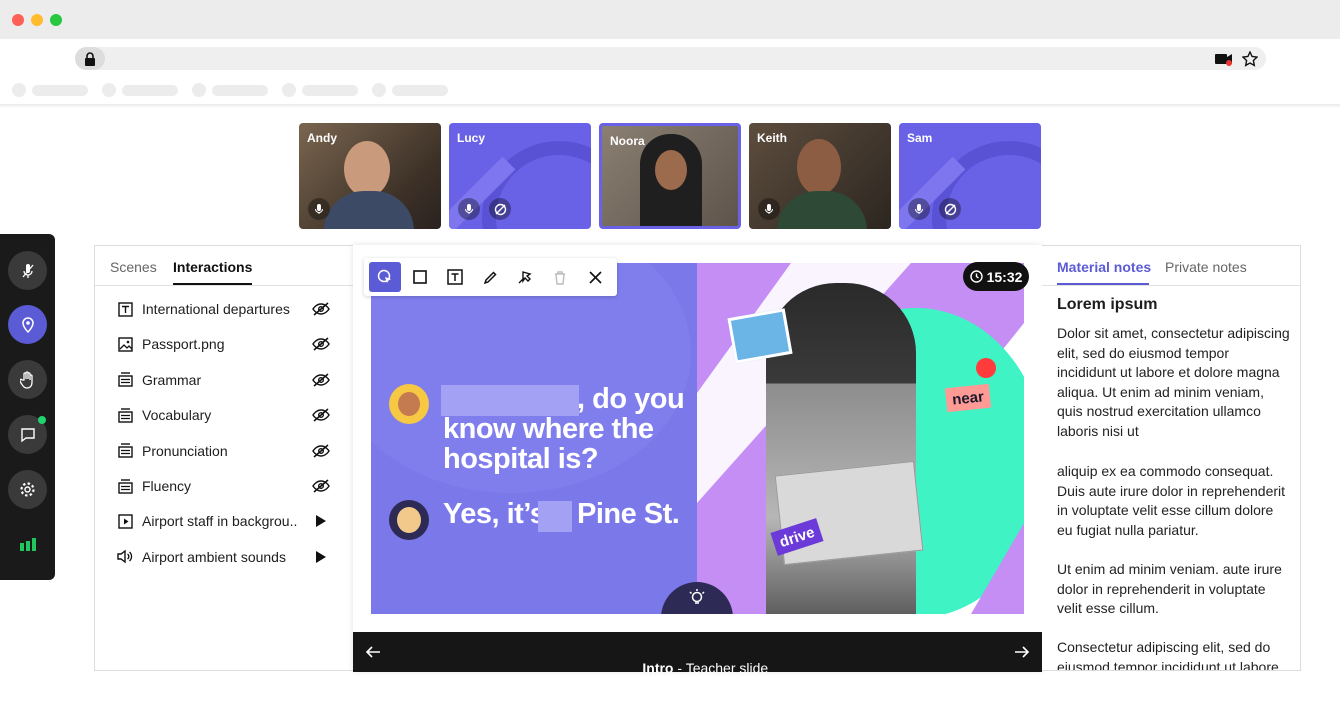  What do you see at coordinates (37, 20) in the screenshot?
I see `minimize-window-button` at bounding box center [37, 20].